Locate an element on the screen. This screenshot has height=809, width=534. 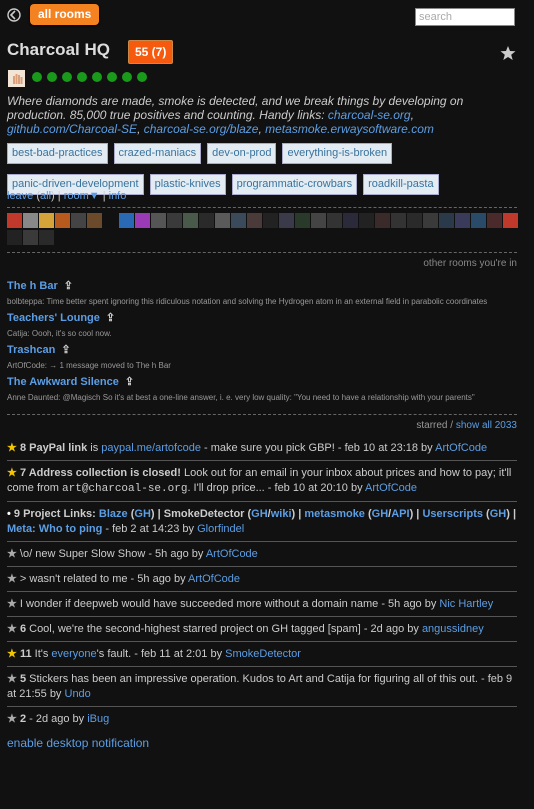
star-count-badge: 55 (7) is located at coordinates (151, 52).